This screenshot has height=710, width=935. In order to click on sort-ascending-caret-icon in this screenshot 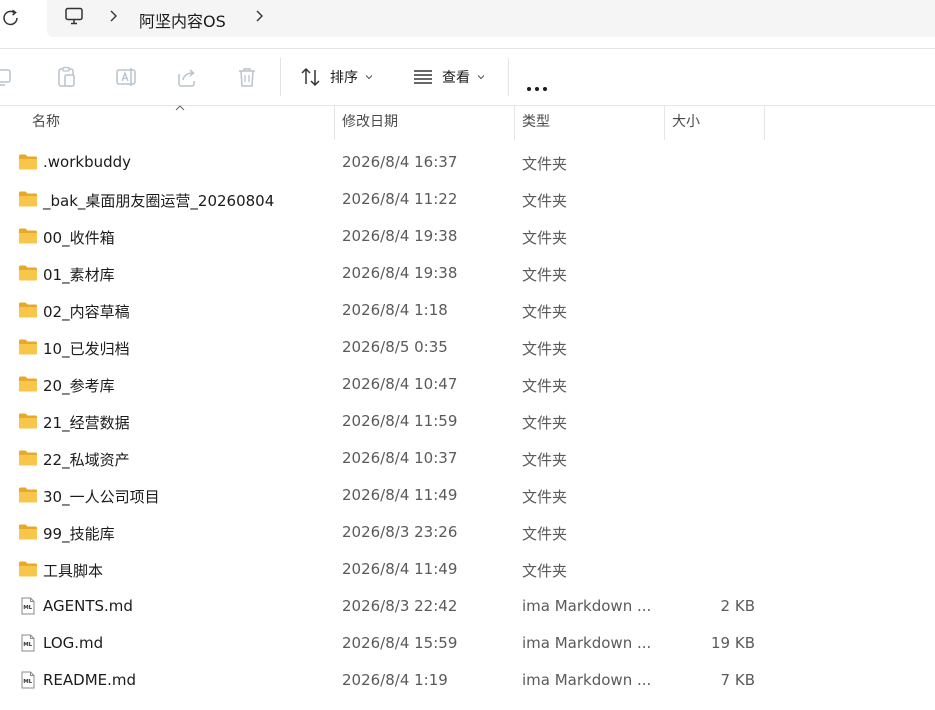, I will do `click(180, 108)`.